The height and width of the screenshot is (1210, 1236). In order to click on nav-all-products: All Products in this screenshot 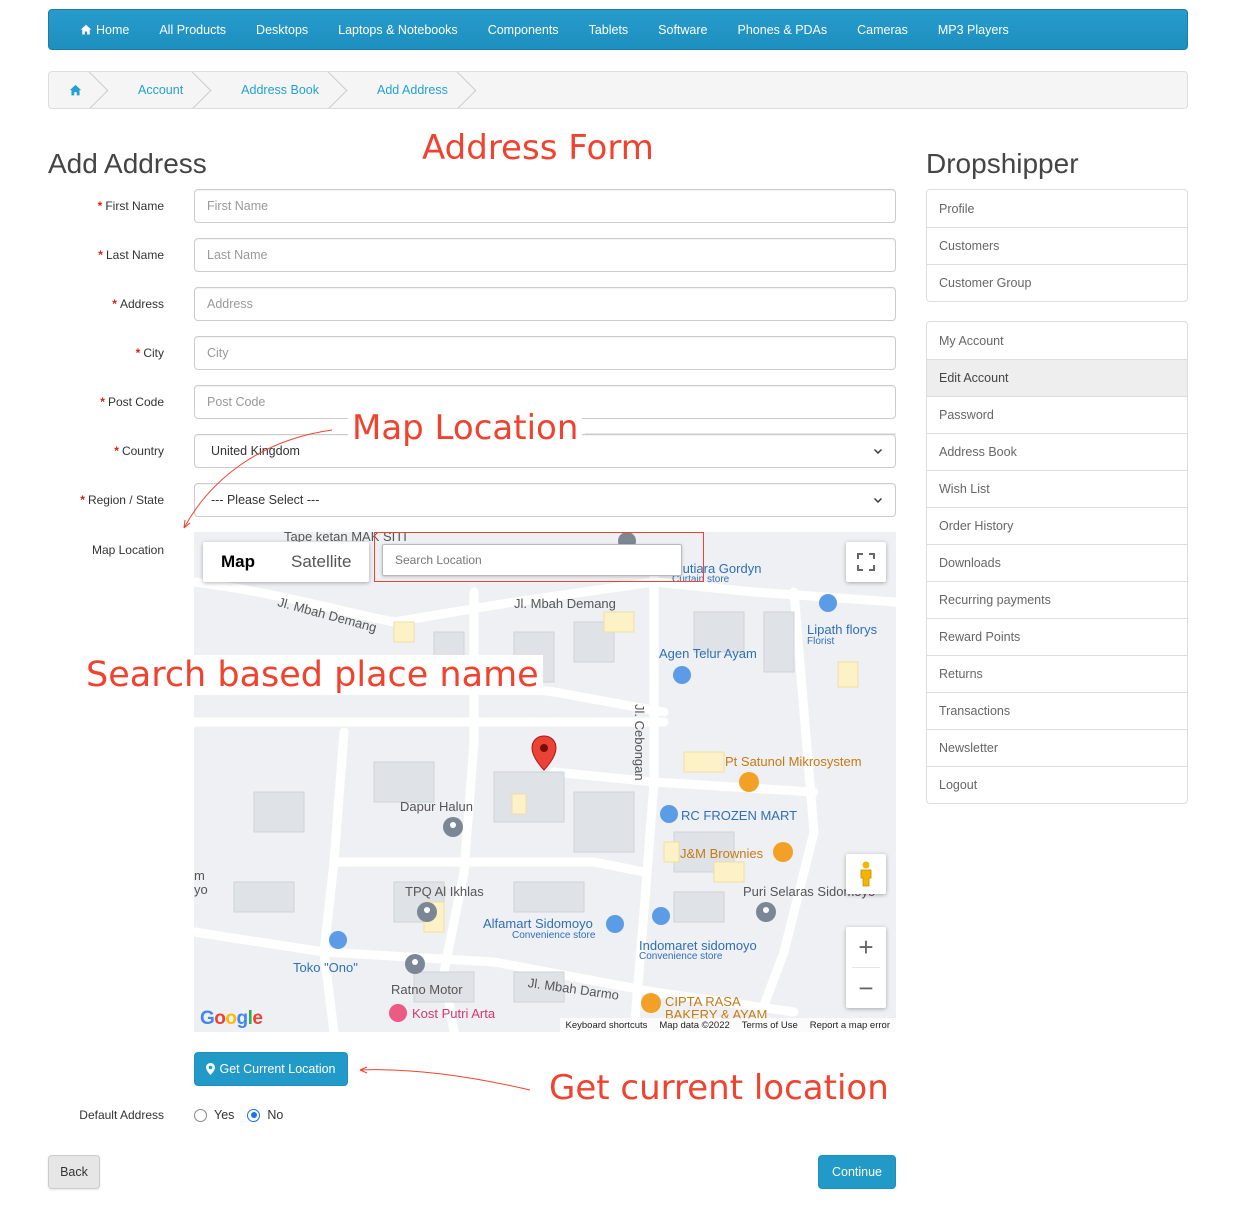, I will do `click(192, 30)`.